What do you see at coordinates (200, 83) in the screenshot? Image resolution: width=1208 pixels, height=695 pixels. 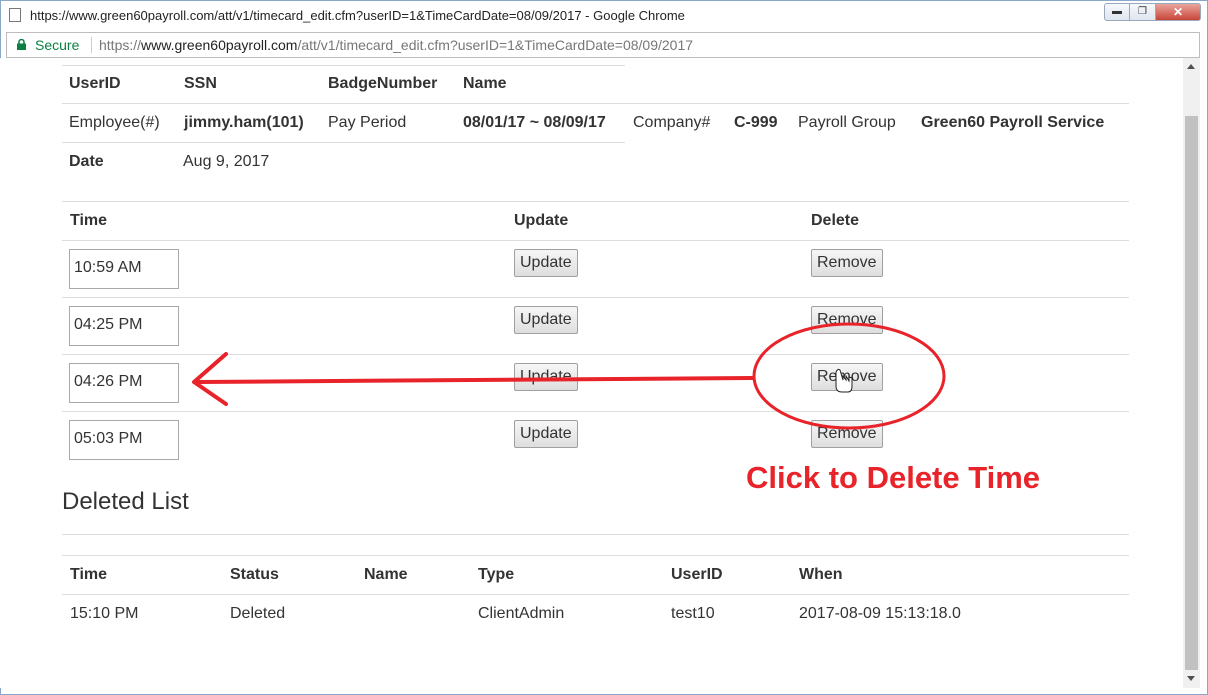 I see `header-ssn: SSN` at bounding box center [200, 83].